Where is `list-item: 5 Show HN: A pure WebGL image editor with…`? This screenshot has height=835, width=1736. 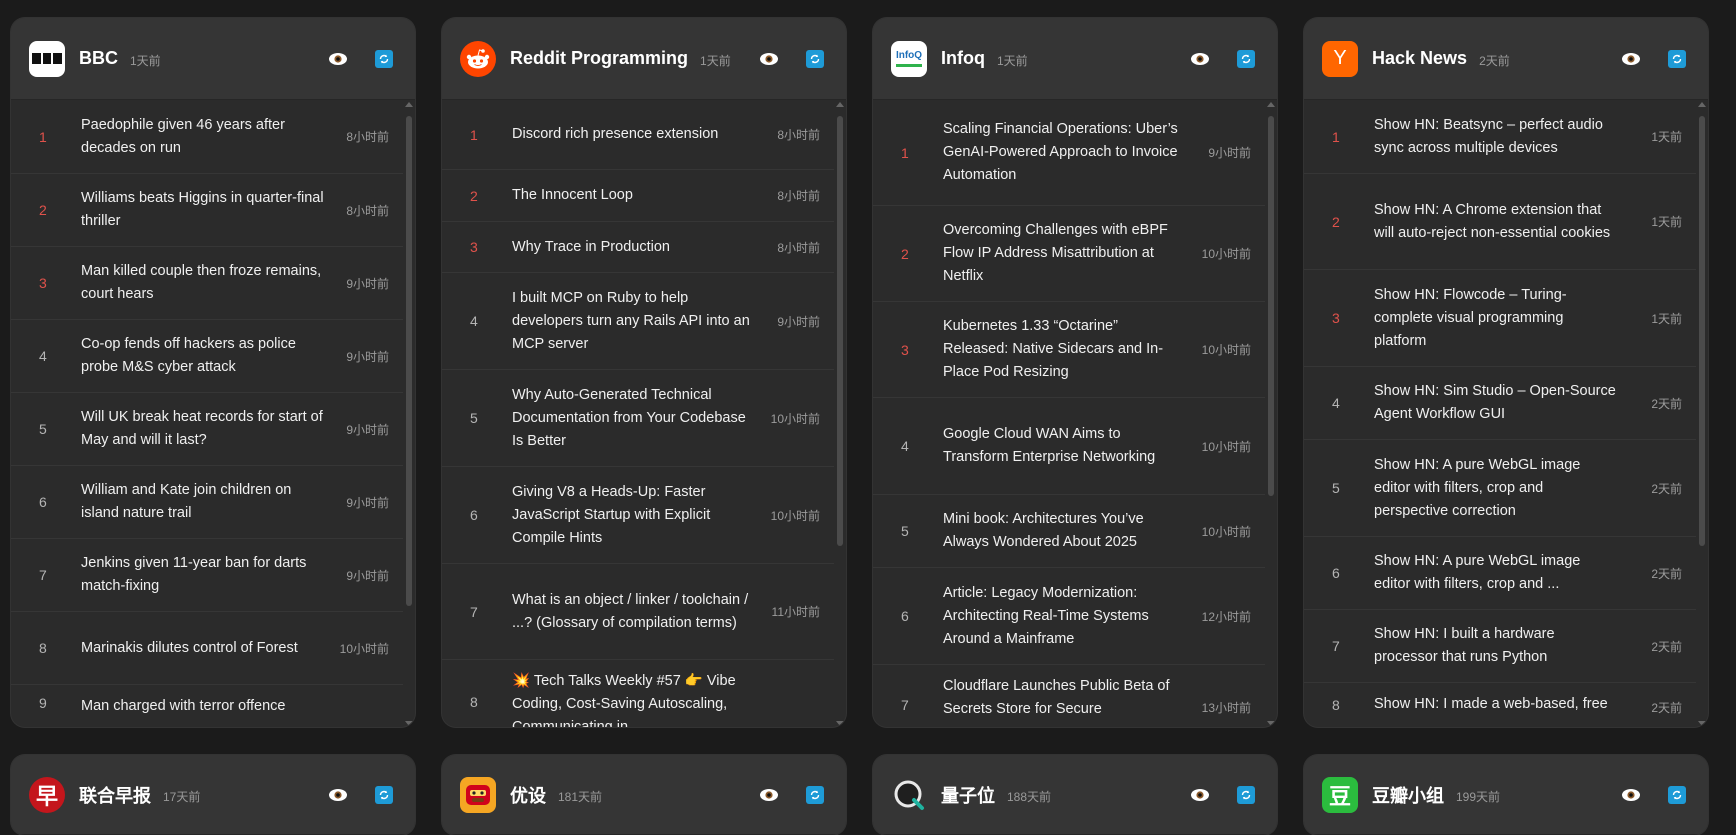 list-item: 5 Show HN: A pure WebGL image editor with… is located at coordinates (1500, 488).